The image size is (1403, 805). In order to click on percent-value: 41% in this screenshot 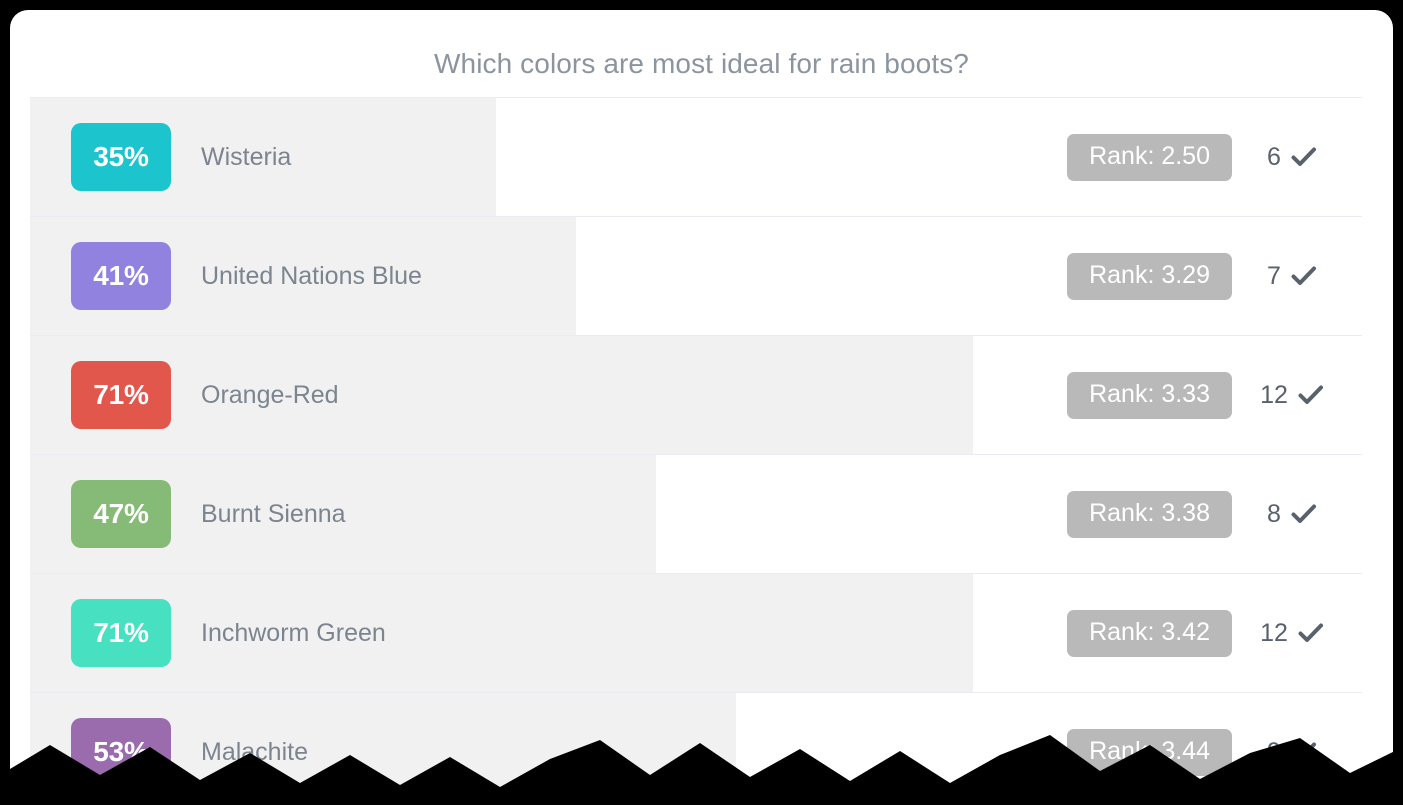, I will do `click(121, 275)`.